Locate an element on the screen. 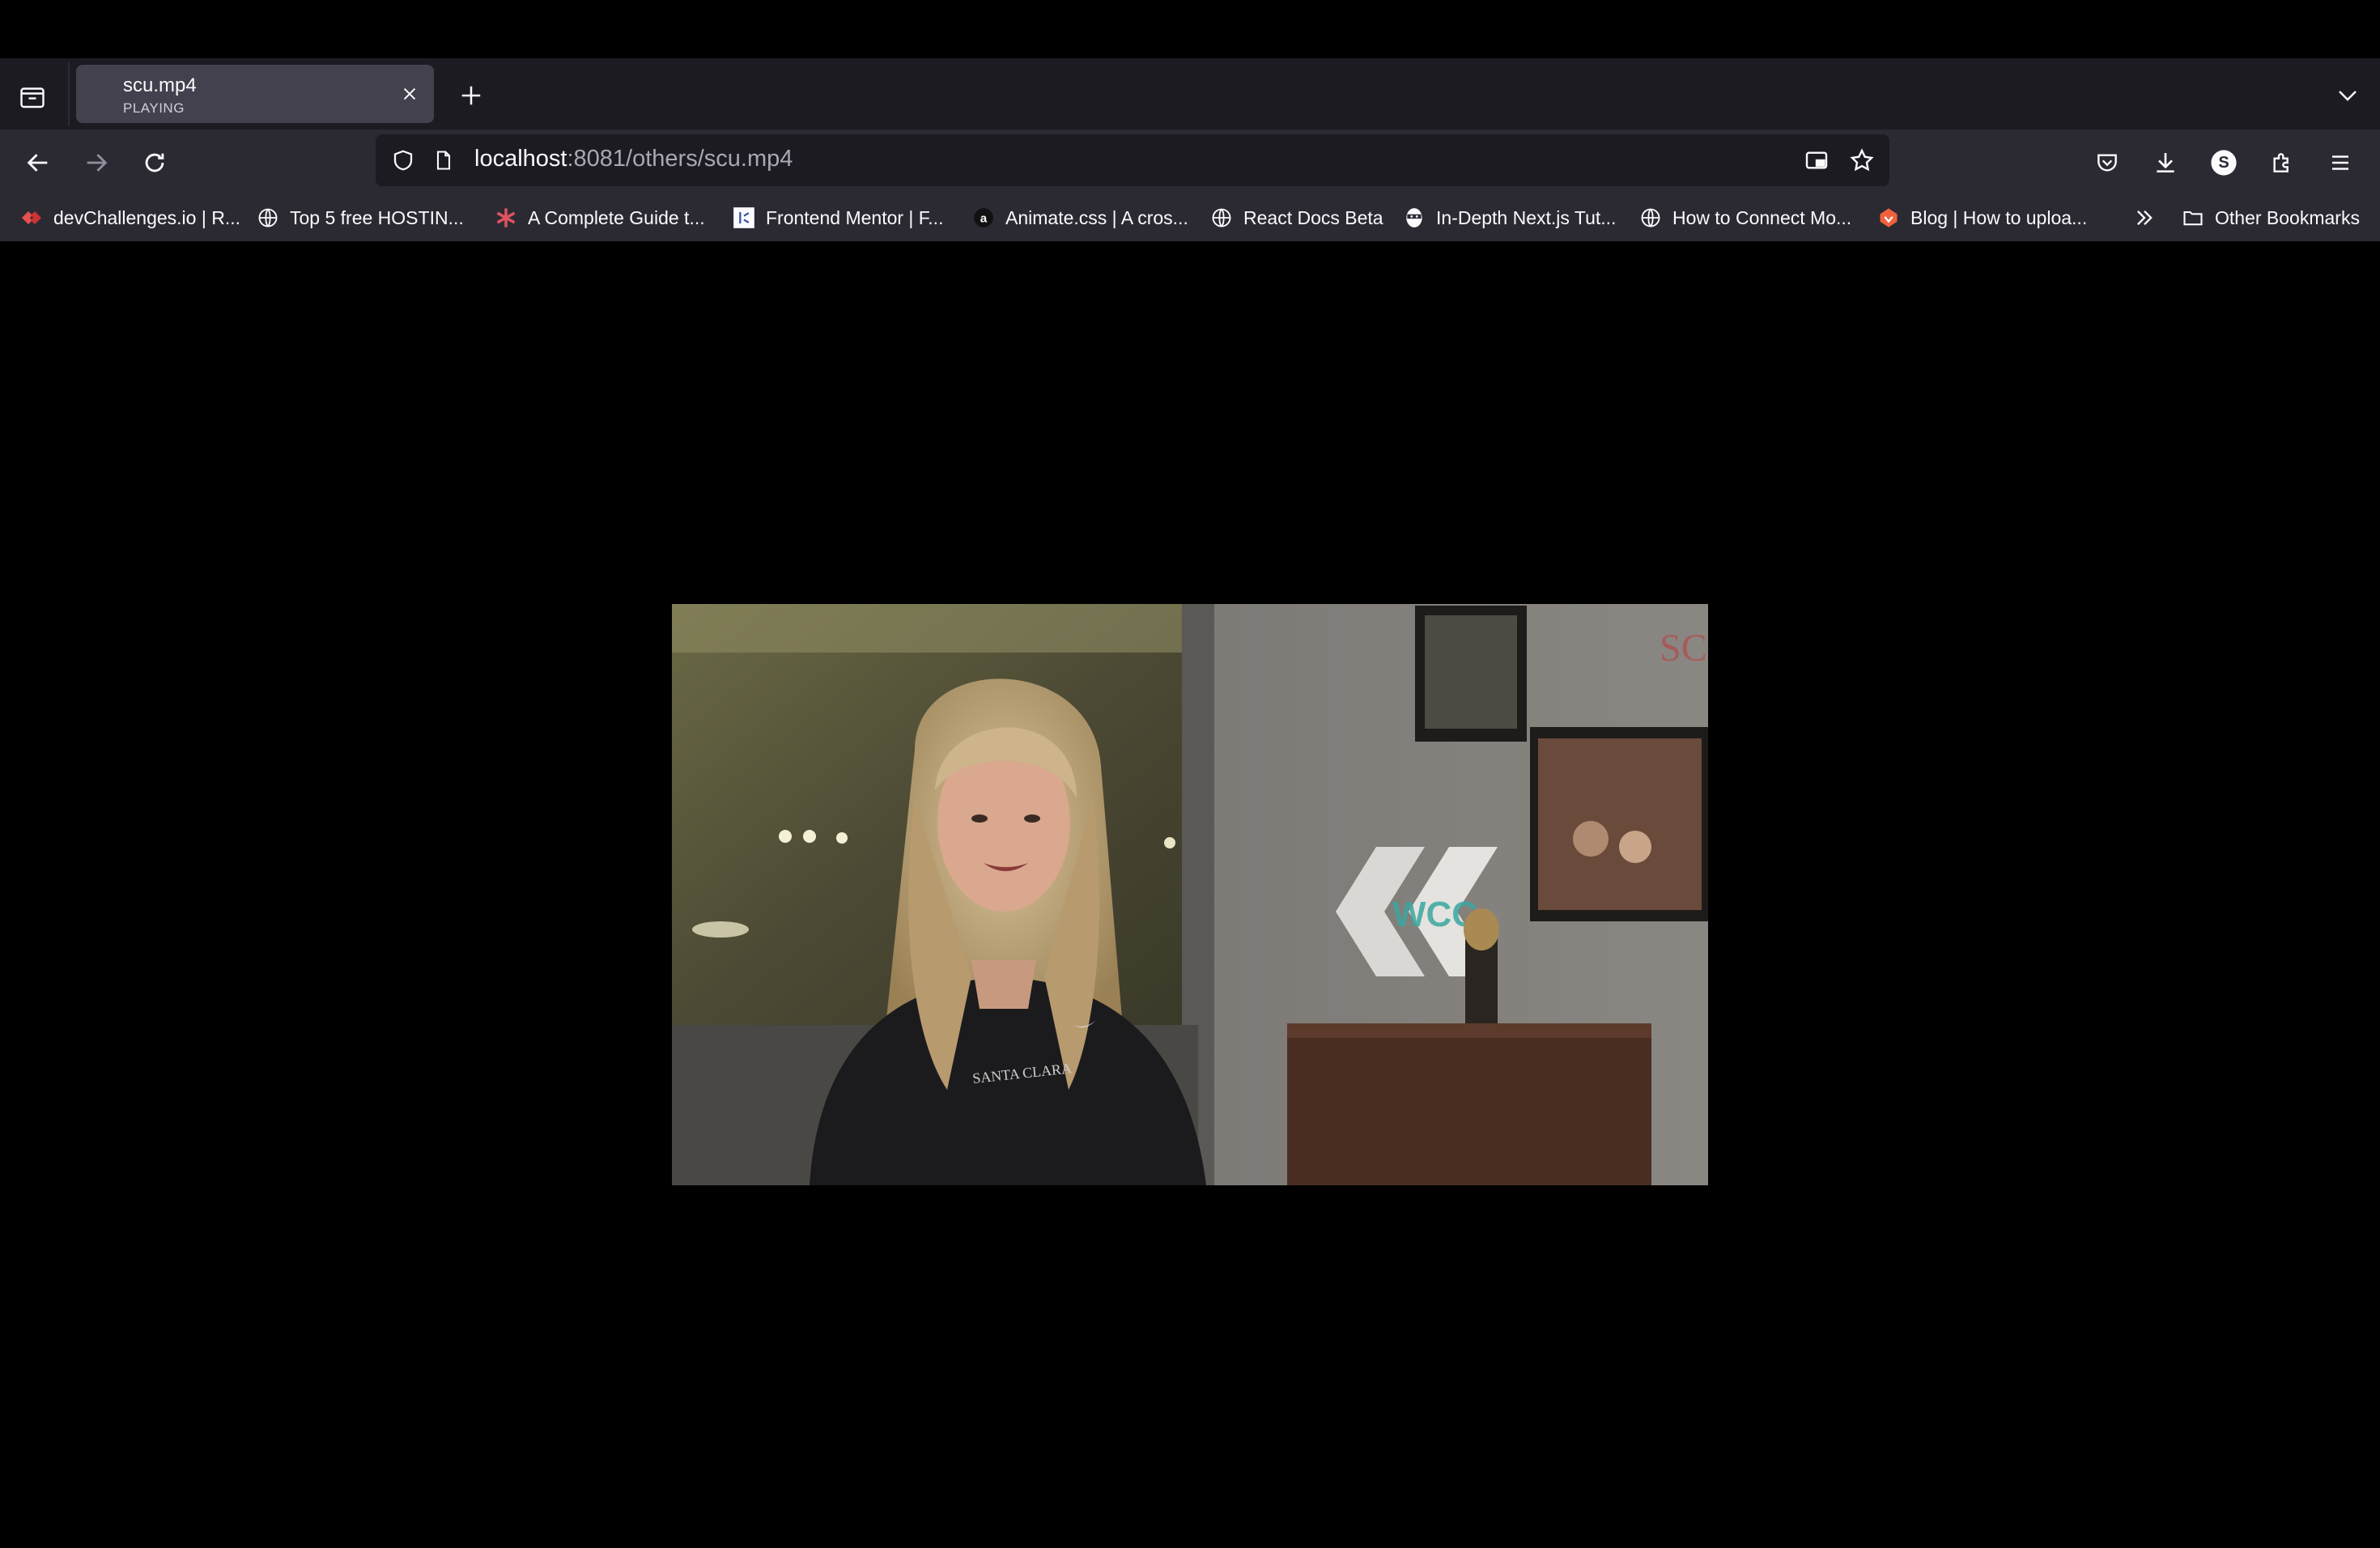 This screenshot has width=2380, height=1548. svg-text: a is located at coordinates (984, 218).